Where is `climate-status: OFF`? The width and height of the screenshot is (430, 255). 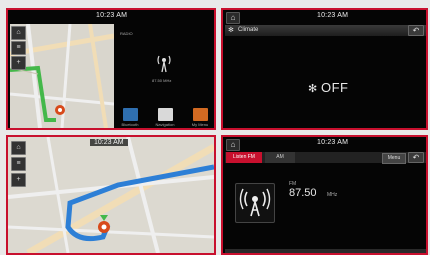
climate-status: OFF is located at coordinates (335, 87).